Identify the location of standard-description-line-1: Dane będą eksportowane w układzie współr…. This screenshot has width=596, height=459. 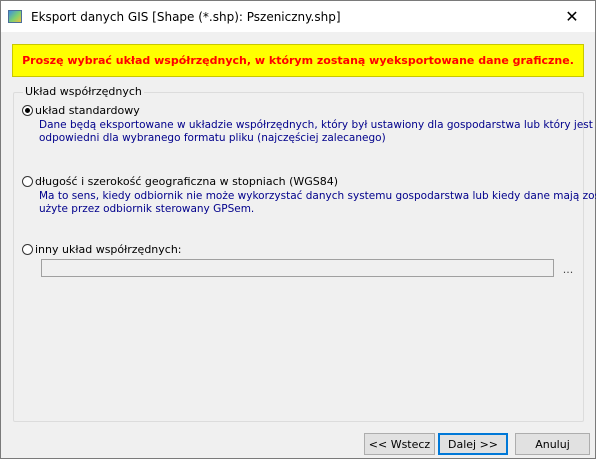
(316, 125).